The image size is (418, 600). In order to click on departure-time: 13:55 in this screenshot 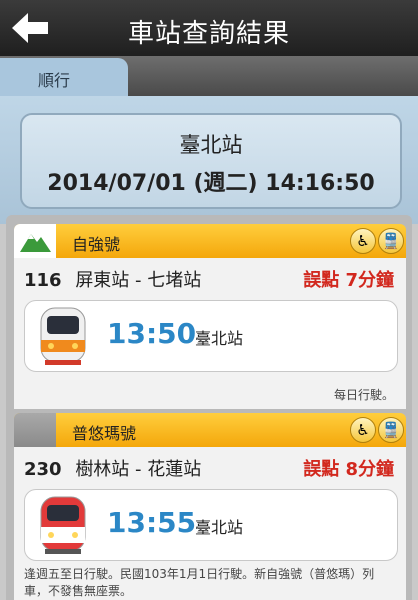, I will do `click(152, 522)`.